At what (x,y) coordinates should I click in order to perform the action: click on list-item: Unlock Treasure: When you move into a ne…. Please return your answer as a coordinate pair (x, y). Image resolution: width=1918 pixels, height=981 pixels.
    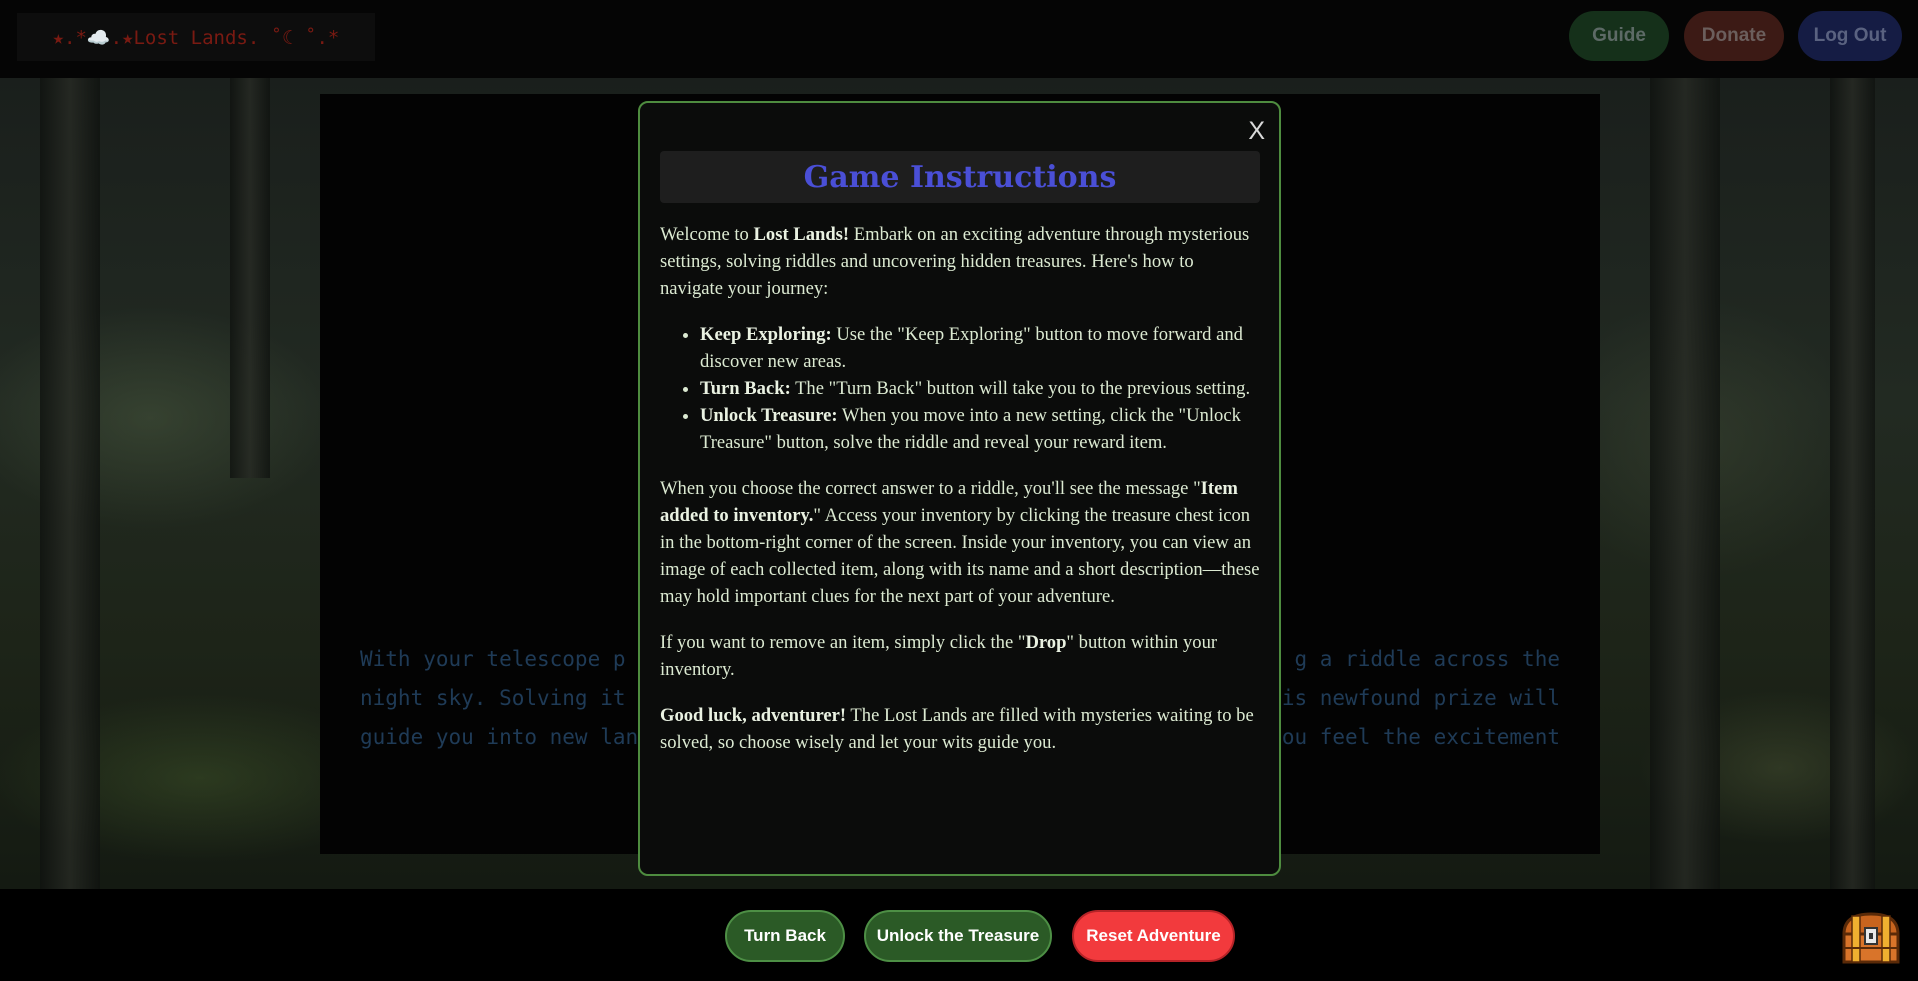
    Looking at the image, I should click on (980, 429).